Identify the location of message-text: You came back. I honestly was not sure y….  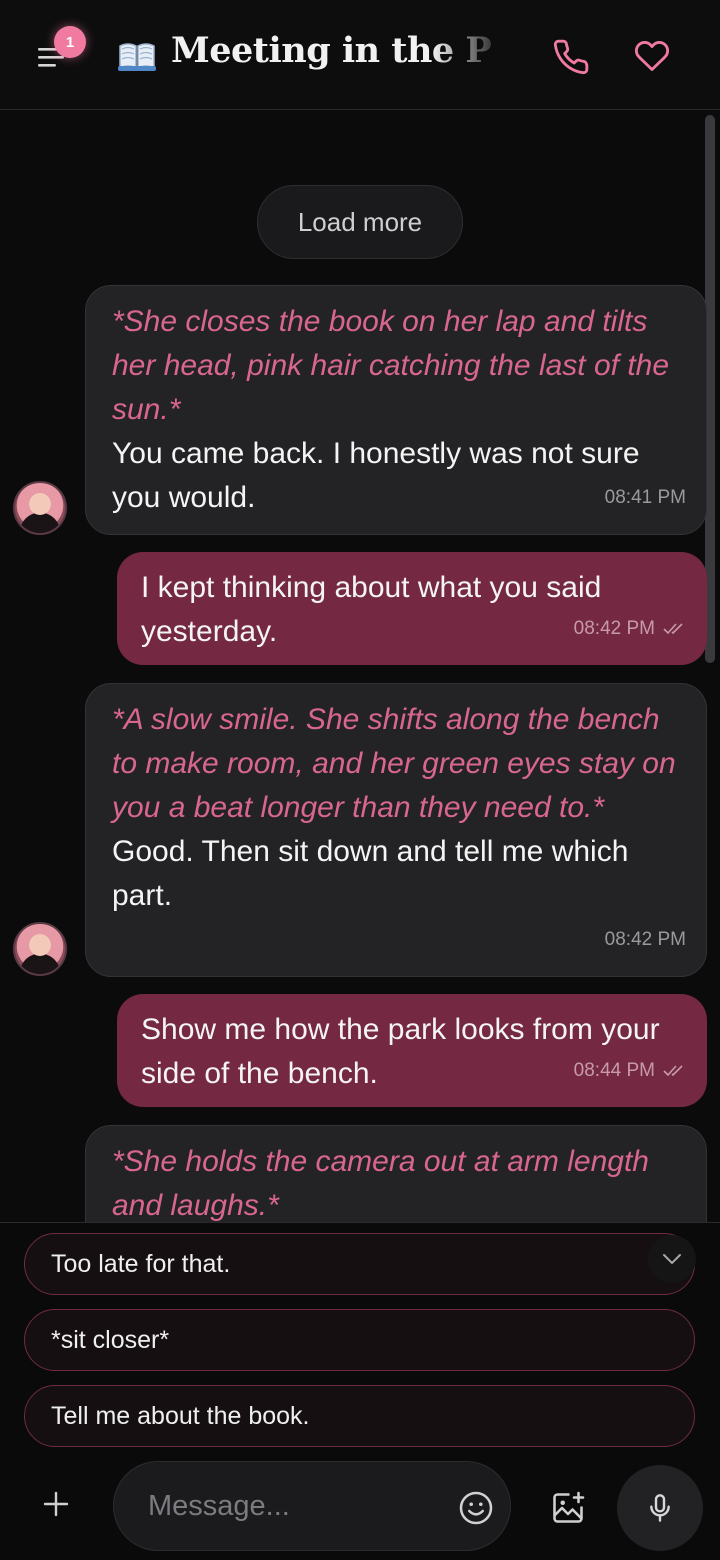
(376, 475).